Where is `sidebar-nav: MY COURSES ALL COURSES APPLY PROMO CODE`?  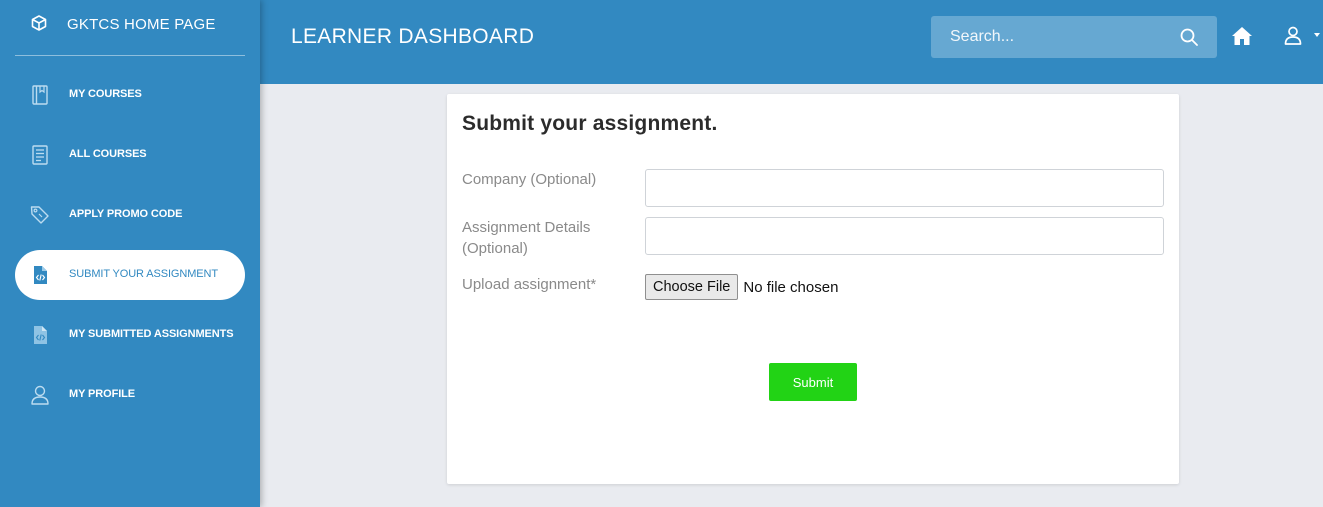
sidebar-nav: MY COURSES ALL COURSES APPLY PROMO CODE is located at coordinates (130, 250).